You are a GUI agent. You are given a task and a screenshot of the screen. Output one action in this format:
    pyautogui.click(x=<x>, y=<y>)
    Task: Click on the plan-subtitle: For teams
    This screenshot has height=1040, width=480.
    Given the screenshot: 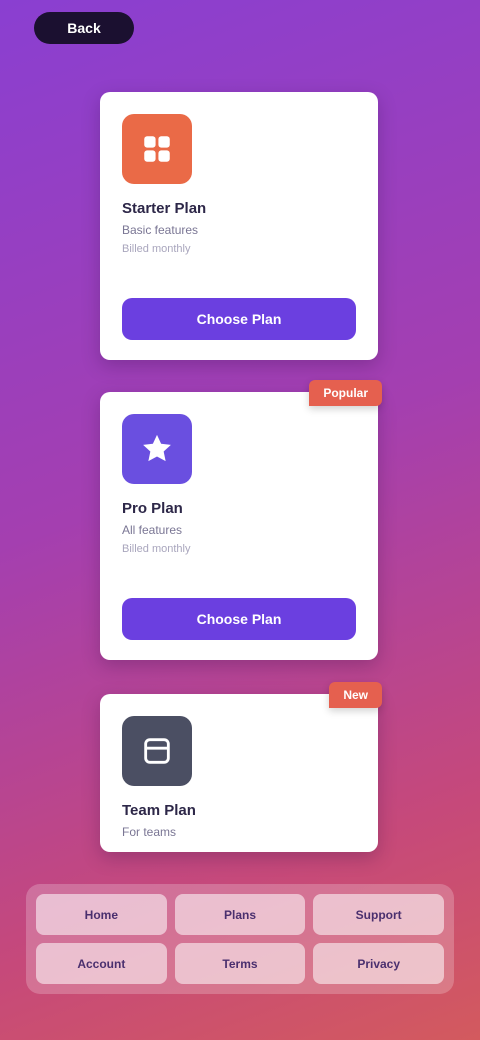 What is the action you would take?
    pyautogui.click(x=149, y=832)
    